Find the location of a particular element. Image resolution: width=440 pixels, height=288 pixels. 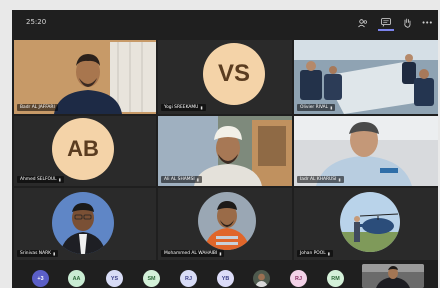

participant-tile: Srinivas NARK ▮ is located at coordinates (85, 224).